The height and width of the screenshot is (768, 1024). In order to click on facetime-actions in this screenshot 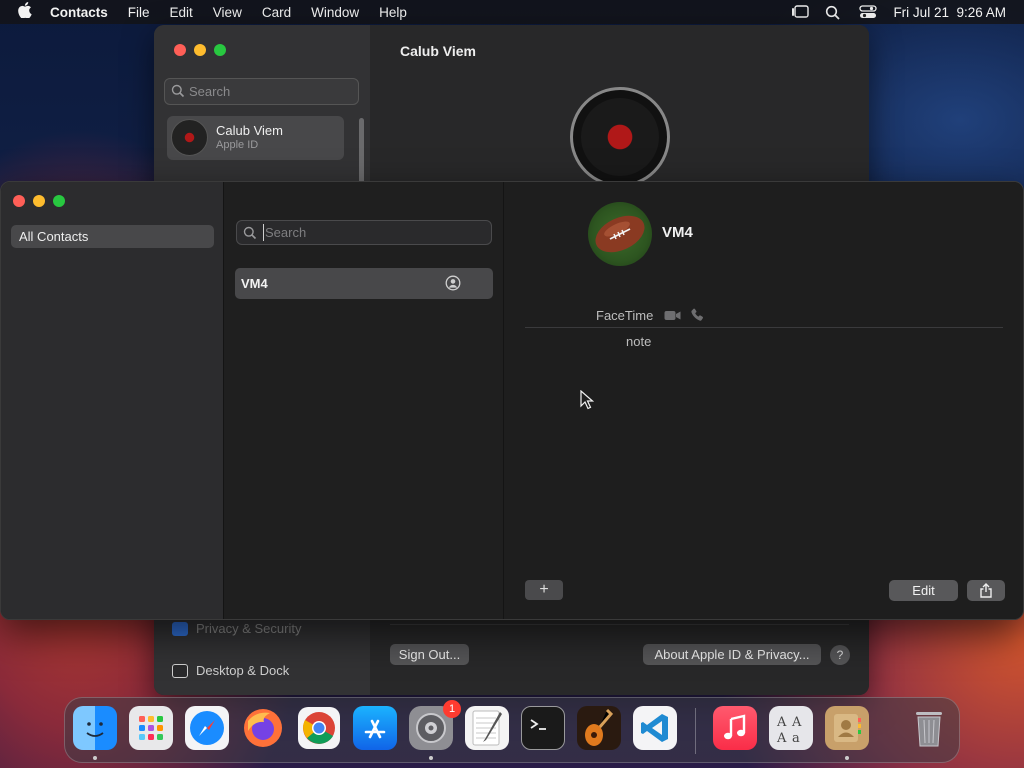, I will do `click(684, 316)`.